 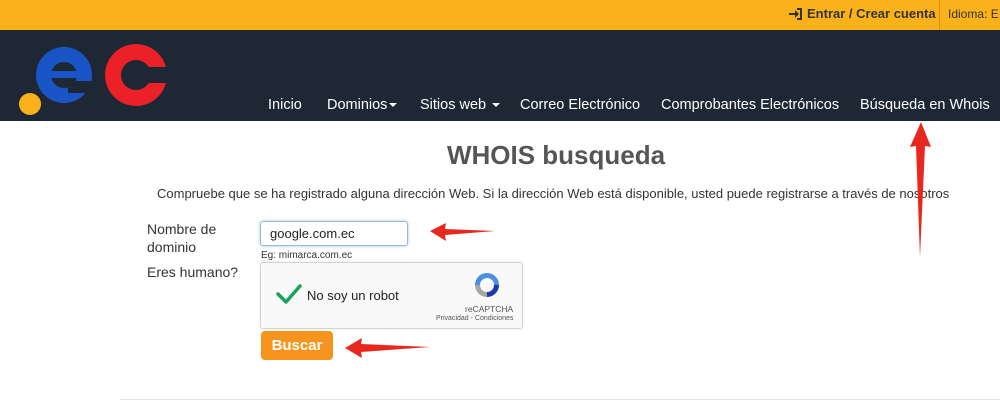 I want to click on check-icon, so click(x=289, y=294).